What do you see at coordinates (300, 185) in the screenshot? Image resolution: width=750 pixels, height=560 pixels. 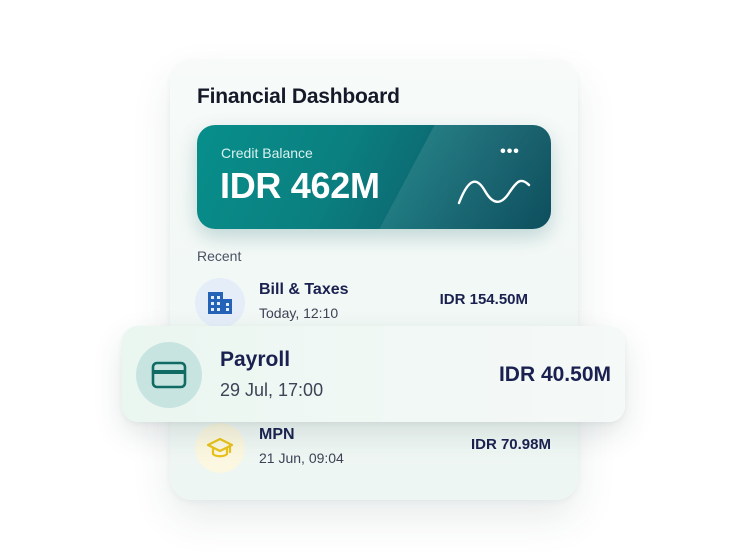 I see `credit-balance-amount: IDR 462M` at bounding box center [300, 185].